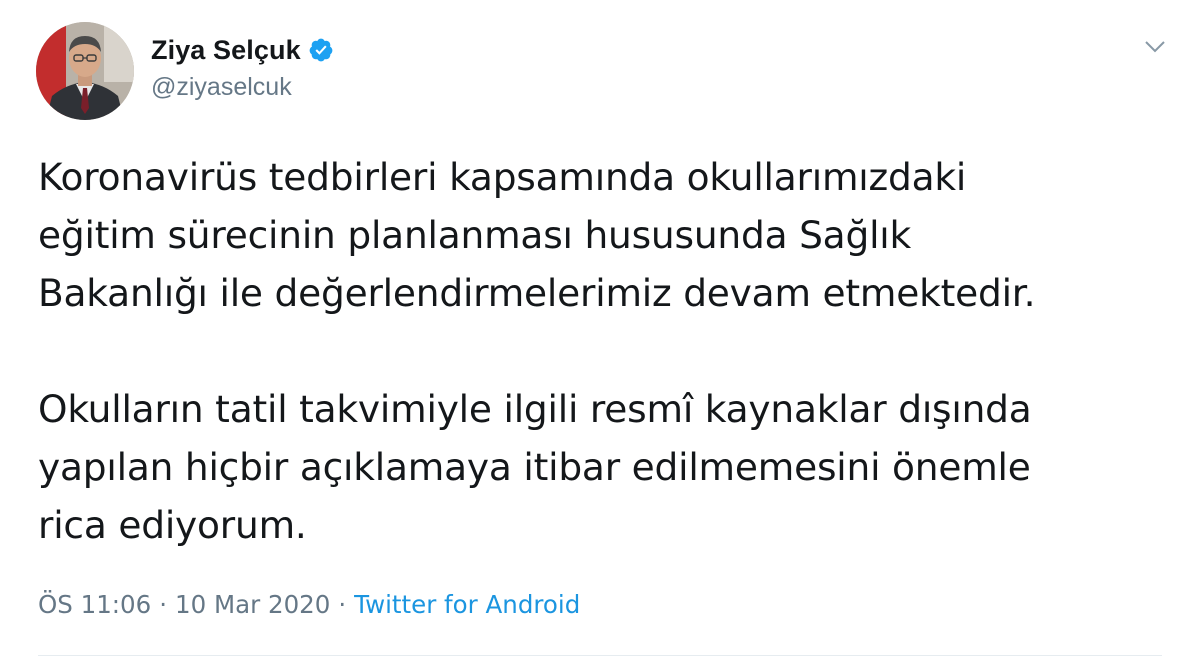 This screenshot has height=662, width=1200. What do you see at coordinates (242, 87) in the screenshot?
I see `user-handle: @ziyaselcuk` at bounding box center [242, 87].